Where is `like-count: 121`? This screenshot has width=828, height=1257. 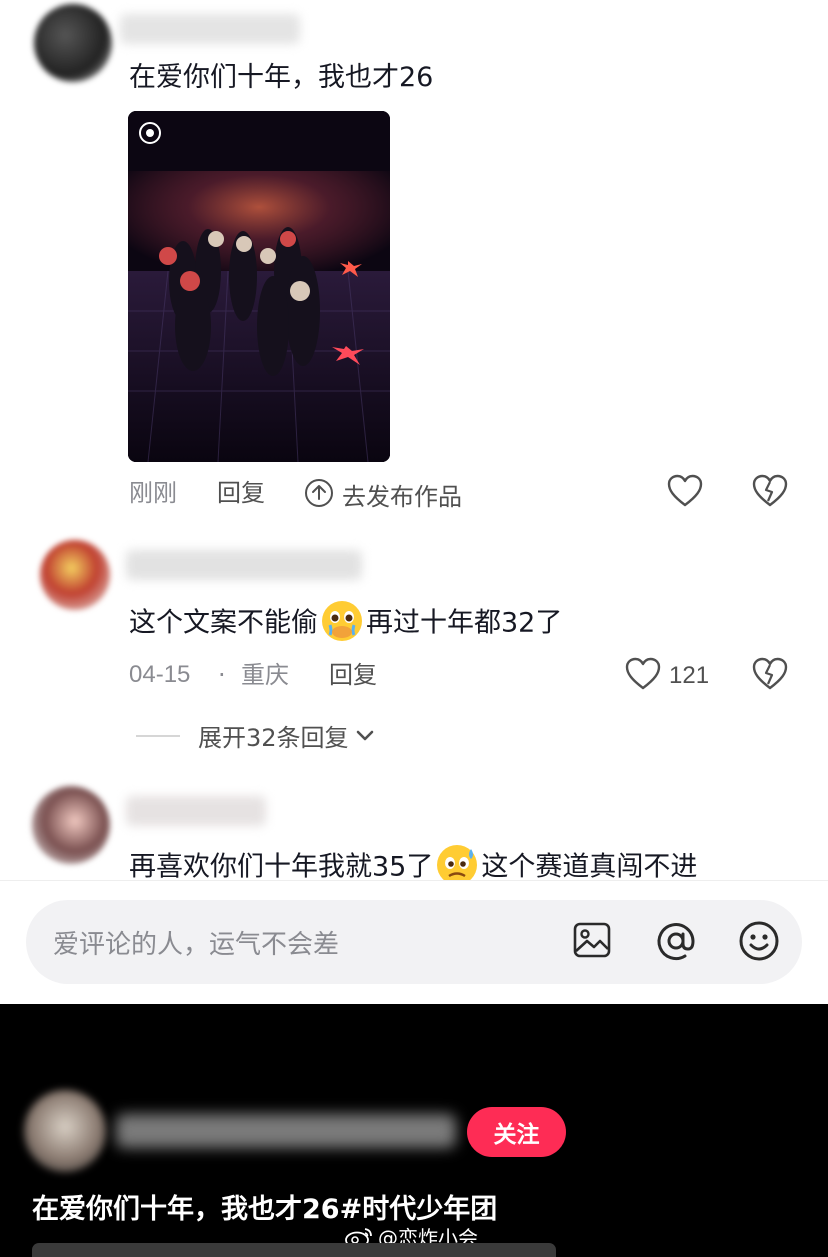 like-count: 121 is located at coordinates (689, 675).